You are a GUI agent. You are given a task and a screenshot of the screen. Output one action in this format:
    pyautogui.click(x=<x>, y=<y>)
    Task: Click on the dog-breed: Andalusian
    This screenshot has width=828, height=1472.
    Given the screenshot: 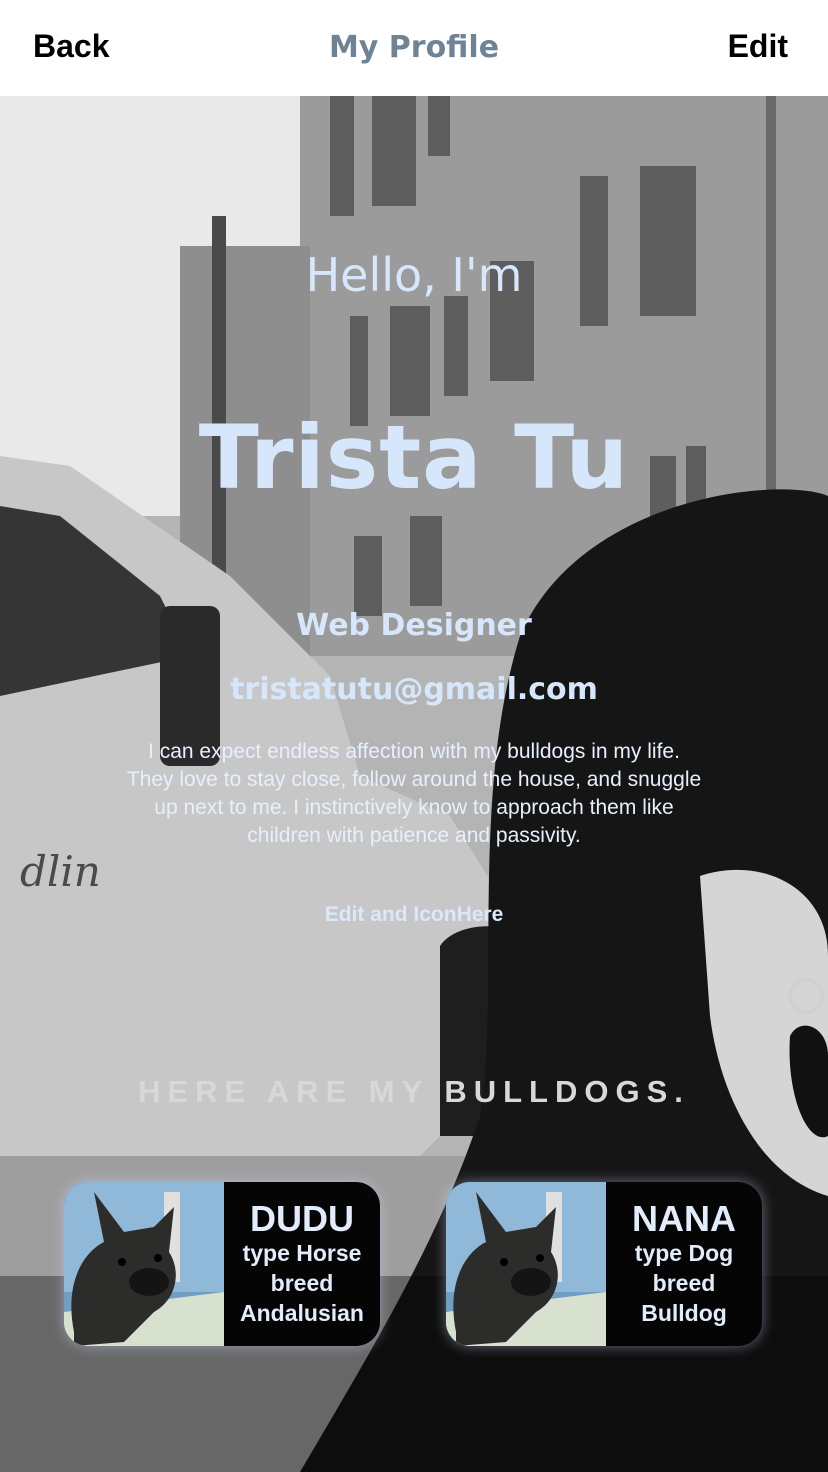 What is the action you would take?
    pyautogui.click(x=302, y=1313)
    